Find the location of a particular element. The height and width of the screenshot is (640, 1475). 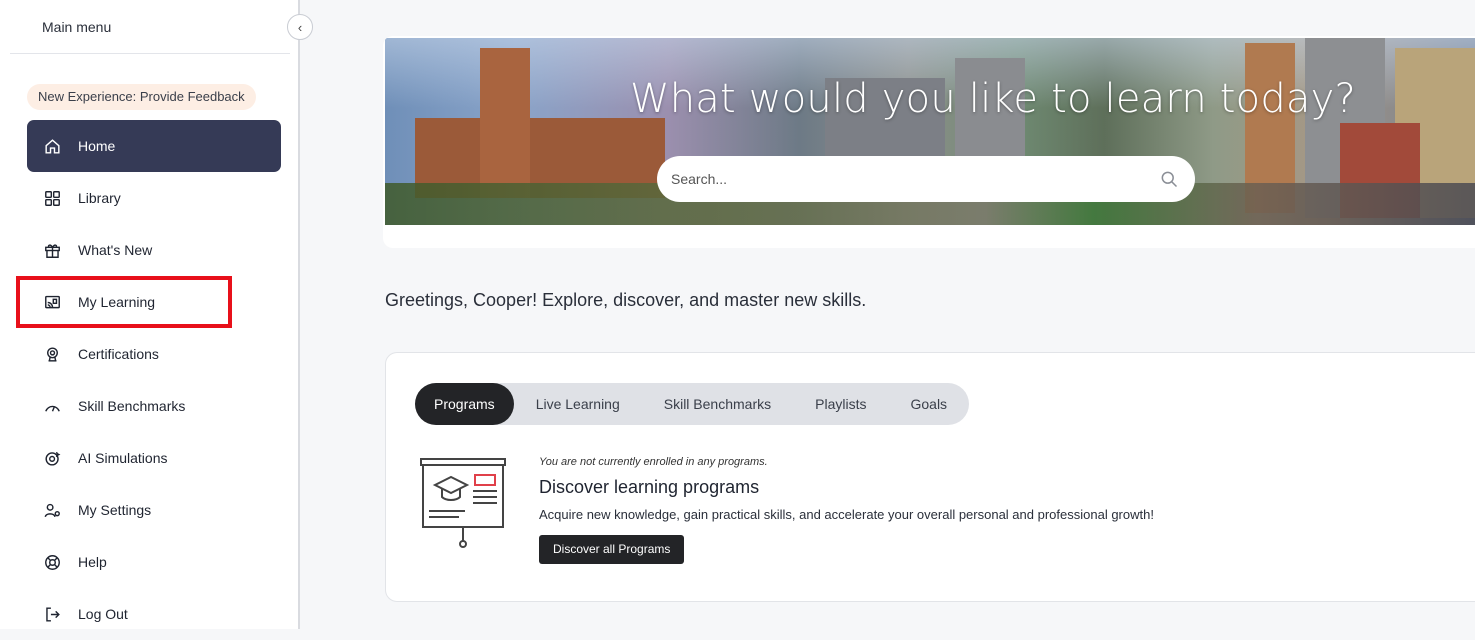

gauge-icon is located at coordinates (52, 406).